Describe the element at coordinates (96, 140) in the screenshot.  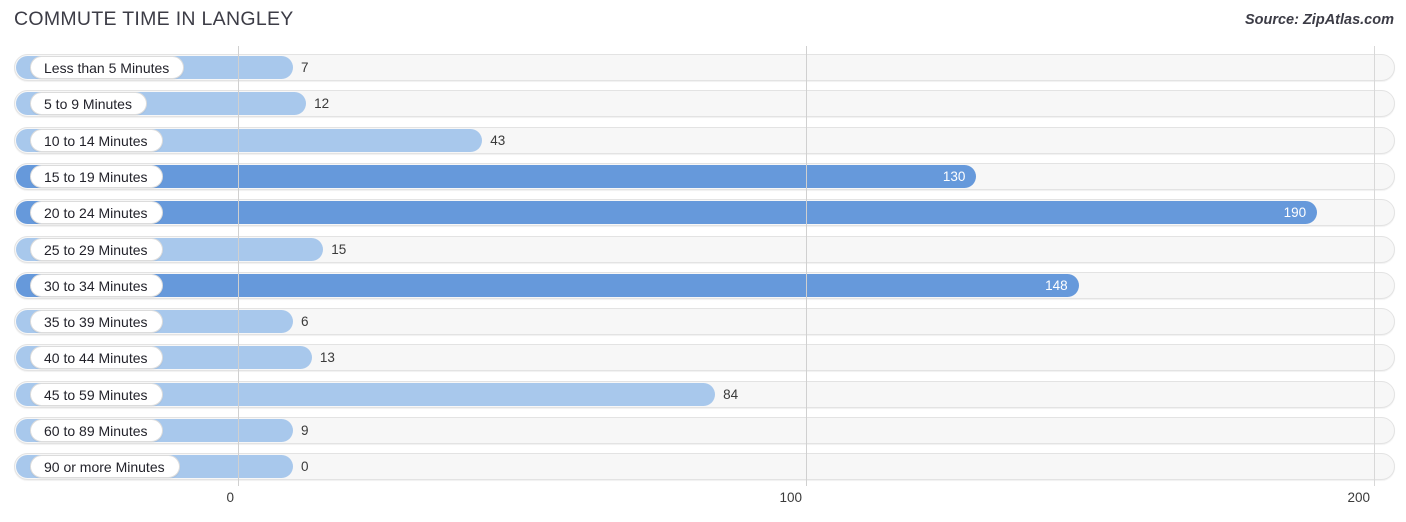
I see `category-label: 10 to 14 Minutes` at that location.